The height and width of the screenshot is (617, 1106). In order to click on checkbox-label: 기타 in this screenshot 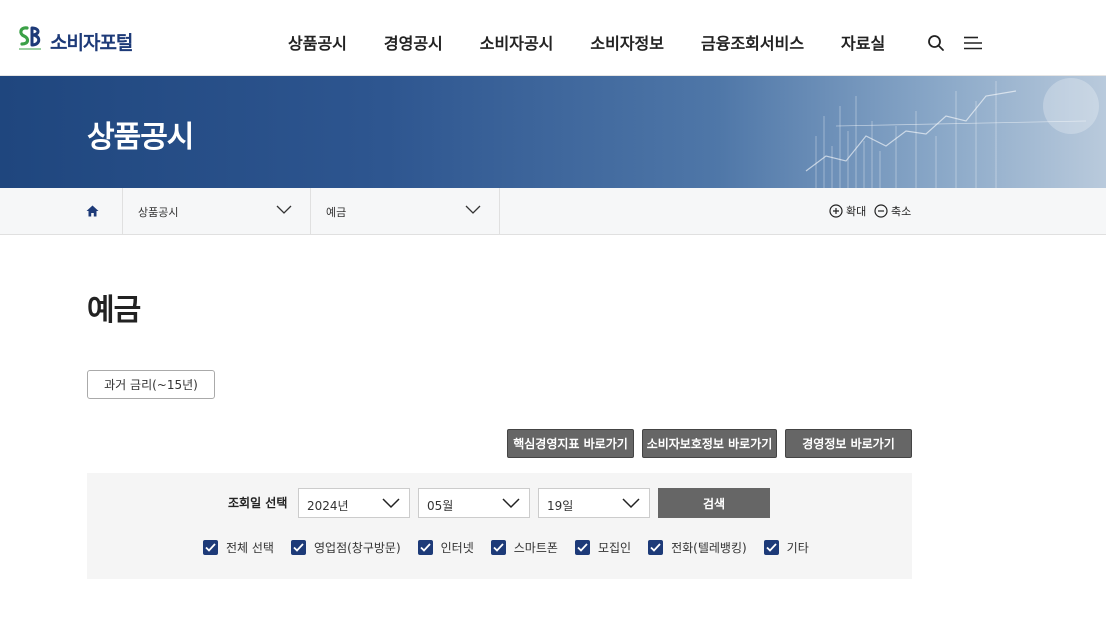, I will do `click(797, 548)`.